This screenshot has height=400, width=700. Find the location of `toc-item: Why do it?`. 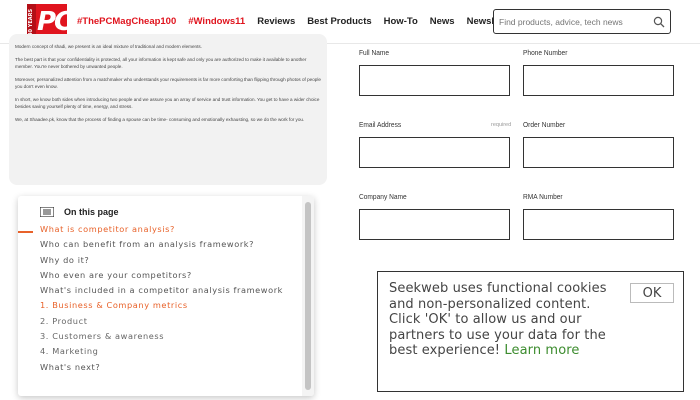

toc-item: Why do it? is located at coordinates (171, 260).